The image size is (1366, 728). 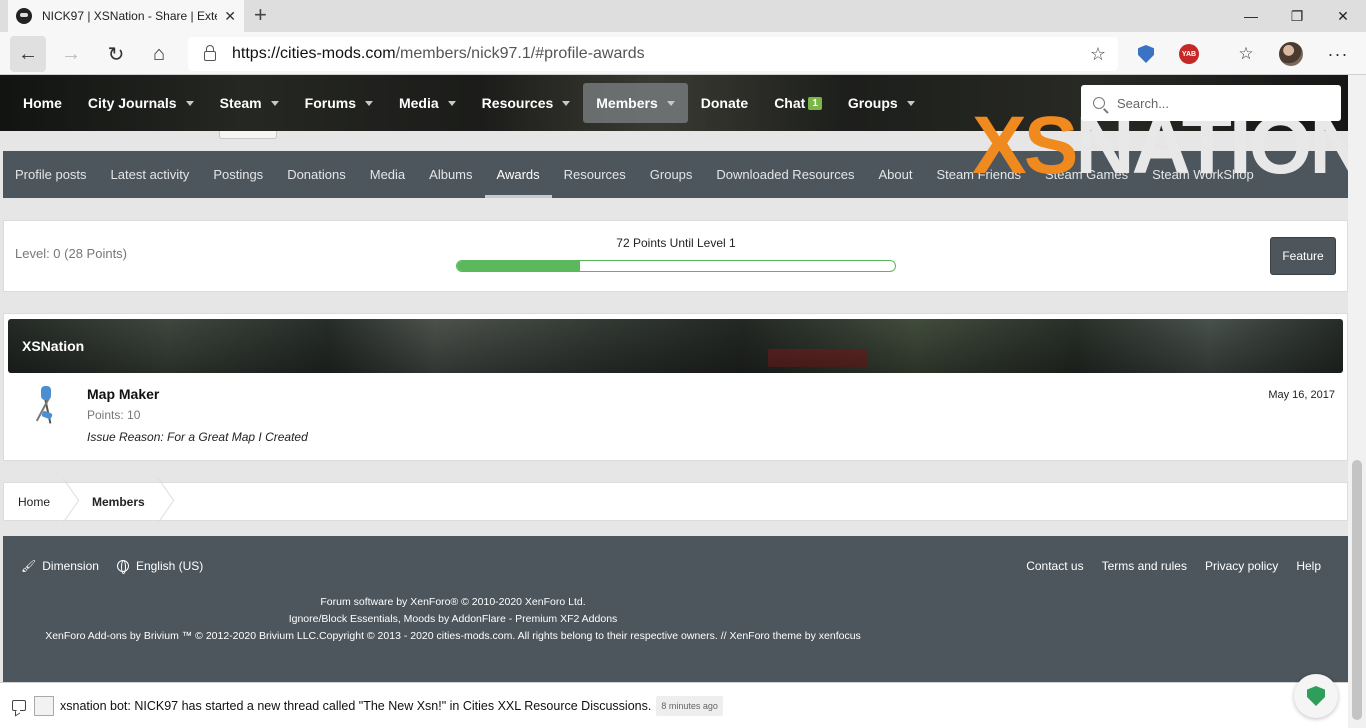 I want to click on style-chooser-label: Dimension, so click(x=70, y=566).